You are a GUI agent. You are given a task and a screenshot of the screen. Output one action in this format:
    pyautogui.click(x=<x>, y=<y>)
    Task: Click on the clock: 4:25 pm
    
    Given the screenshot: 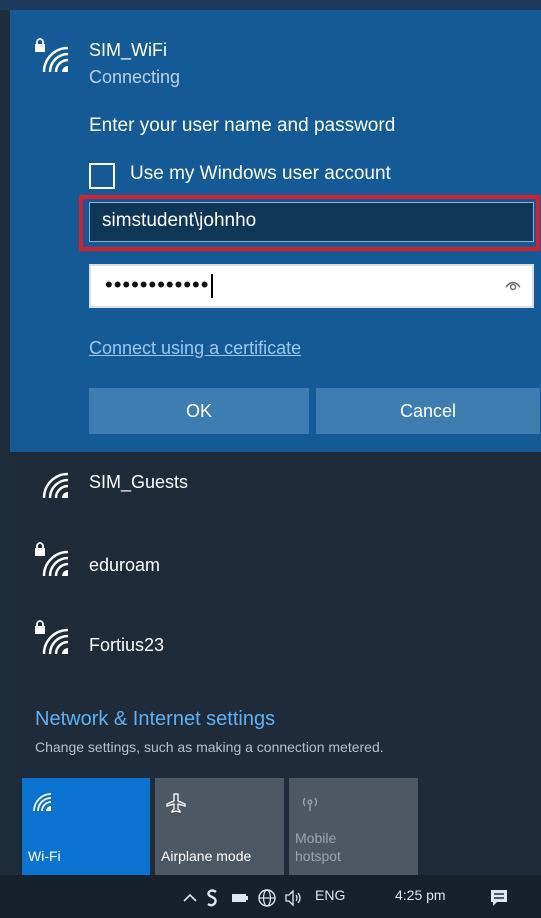 What is the action you would take?
    pyautogui.click(x=420, y=895)
    